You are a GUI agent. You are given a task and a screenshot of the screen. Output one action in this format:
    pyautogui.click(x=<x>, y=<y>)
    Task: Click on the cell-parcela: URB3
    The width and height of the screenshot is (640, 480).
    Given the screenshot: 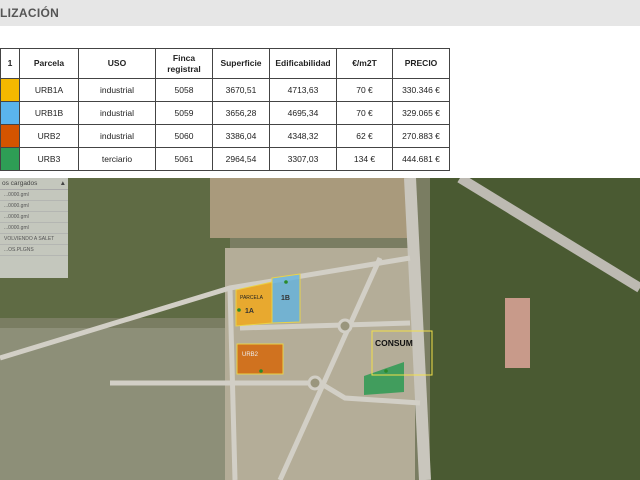 What is the action you would take?
    pyautogui.click(x=49, y=159)
    